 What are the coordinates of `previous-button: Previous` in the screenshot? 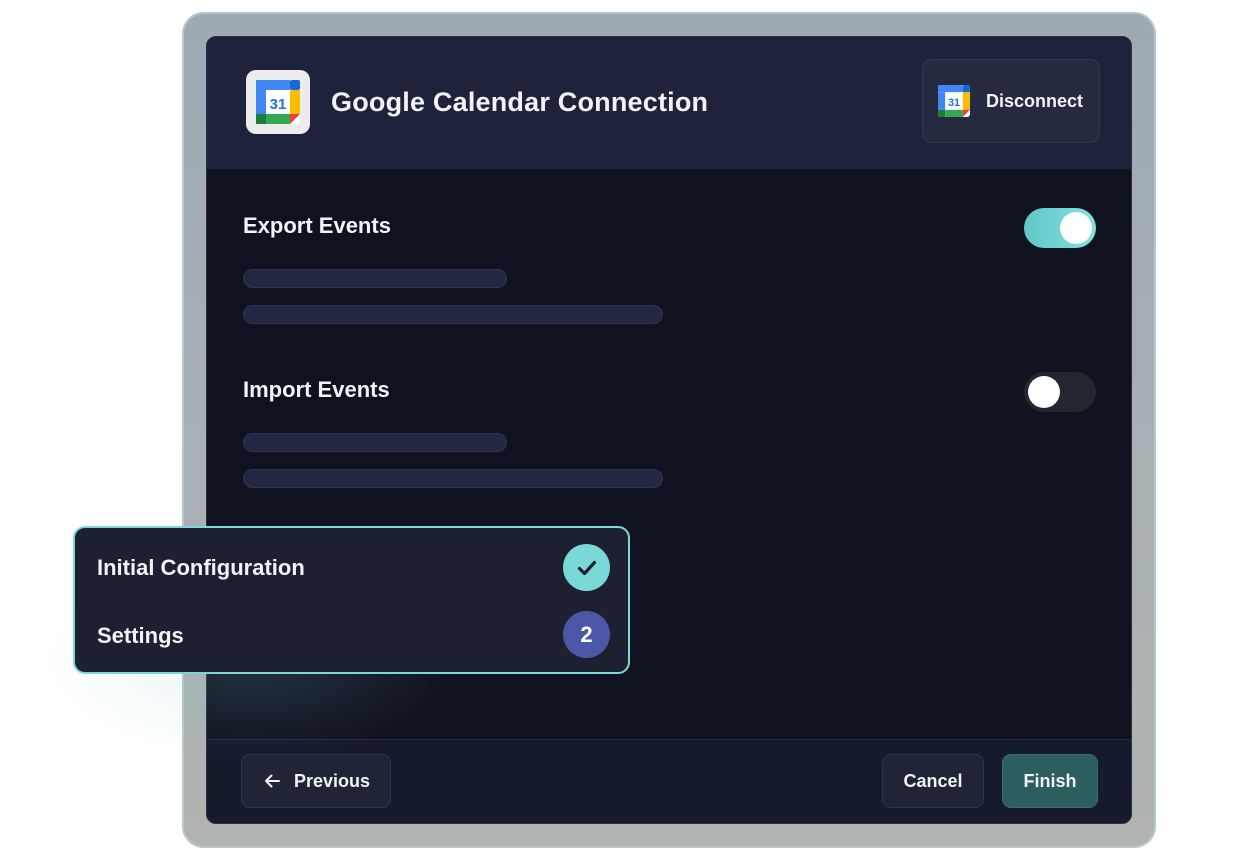 It's located at (316, 781).